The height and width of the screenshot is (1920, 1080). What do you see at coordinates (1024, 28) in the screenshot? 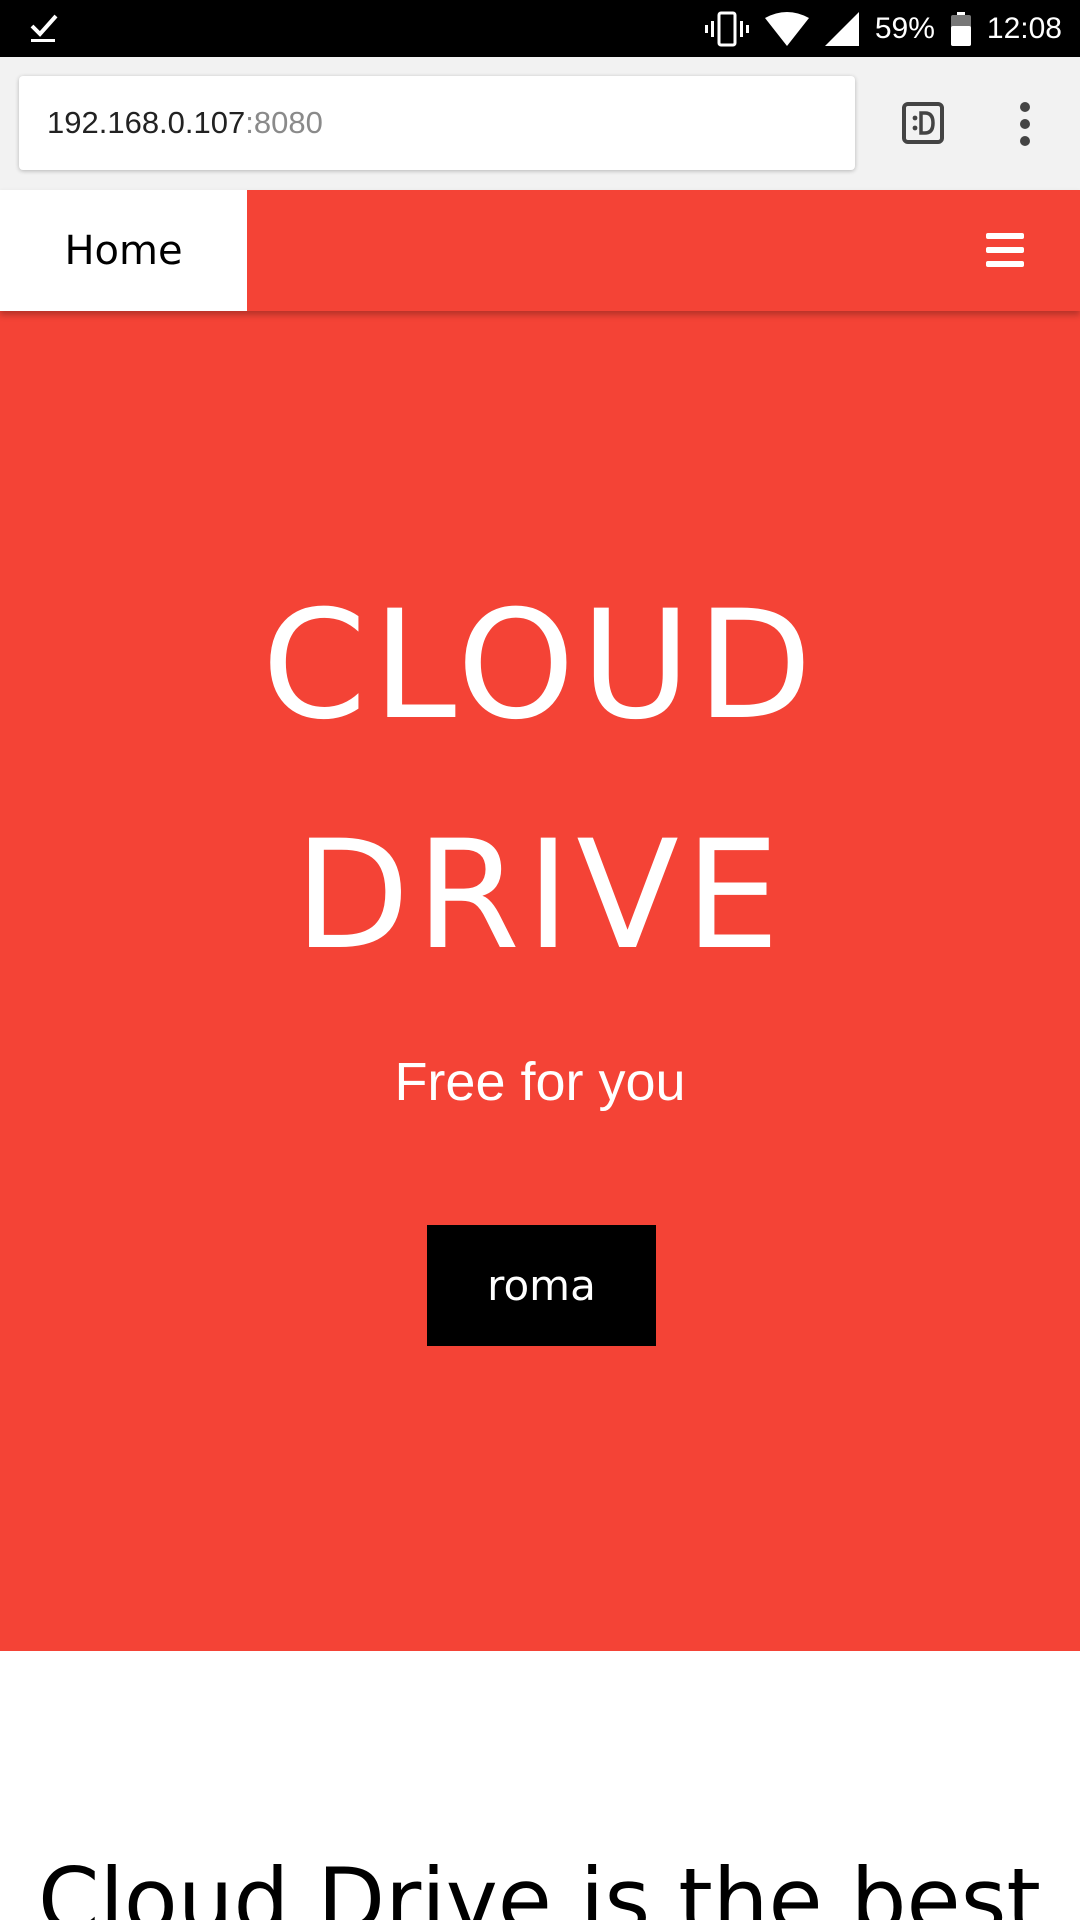
I see `clock: 12:08` at bounding box center [1024, 28].